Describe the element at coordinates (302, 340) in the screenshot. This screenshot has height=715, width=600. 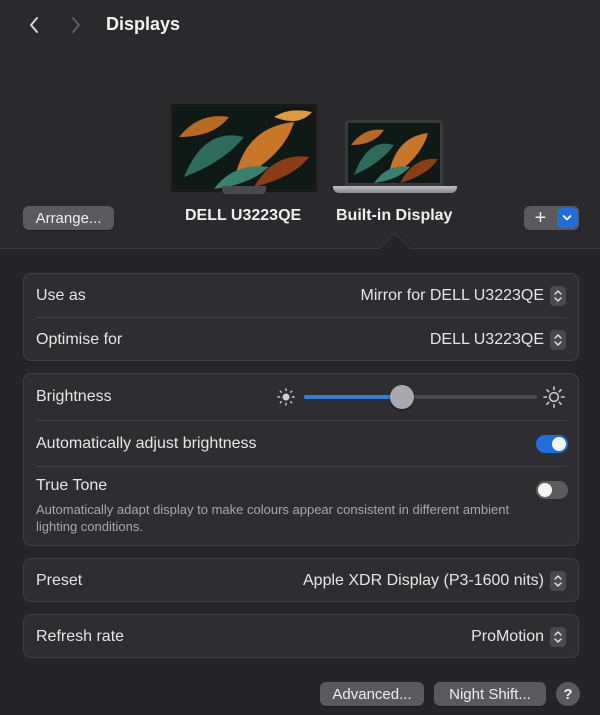
I see `optimise-for-row: Optimise for DELL U3223QE` at that location.